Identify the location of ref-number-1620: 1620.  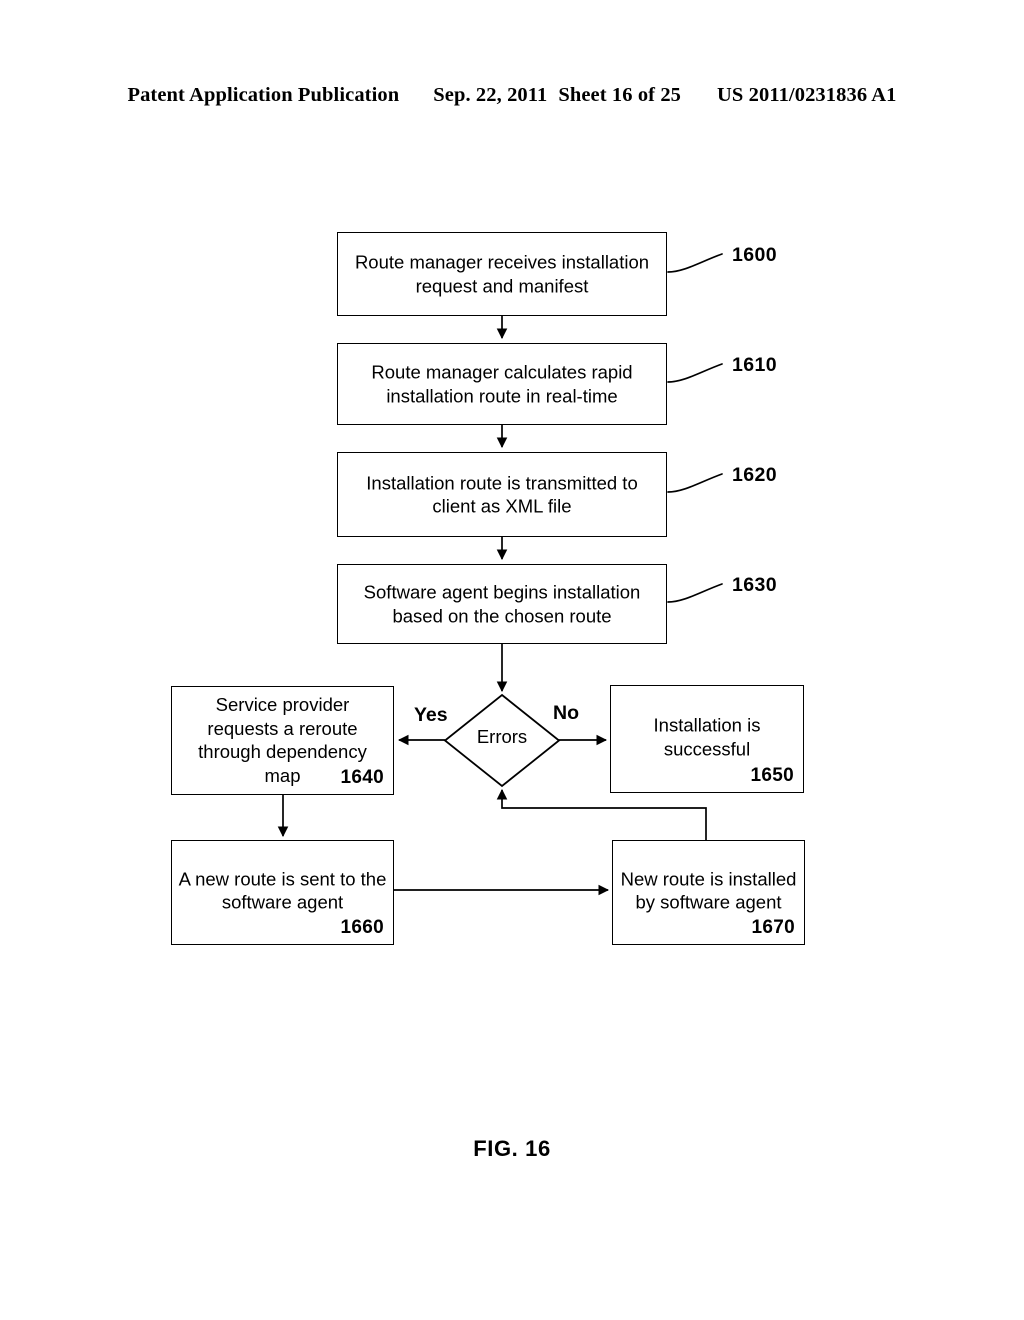
(754, 475).